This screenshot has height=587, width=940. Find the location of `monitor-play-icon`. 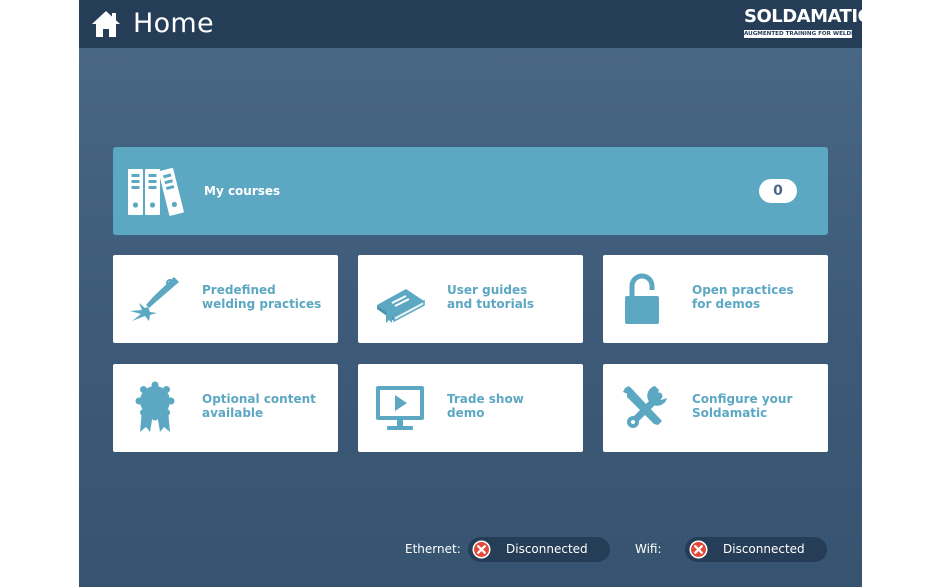

monitor-play-icon is located at coordinates (400, 408).